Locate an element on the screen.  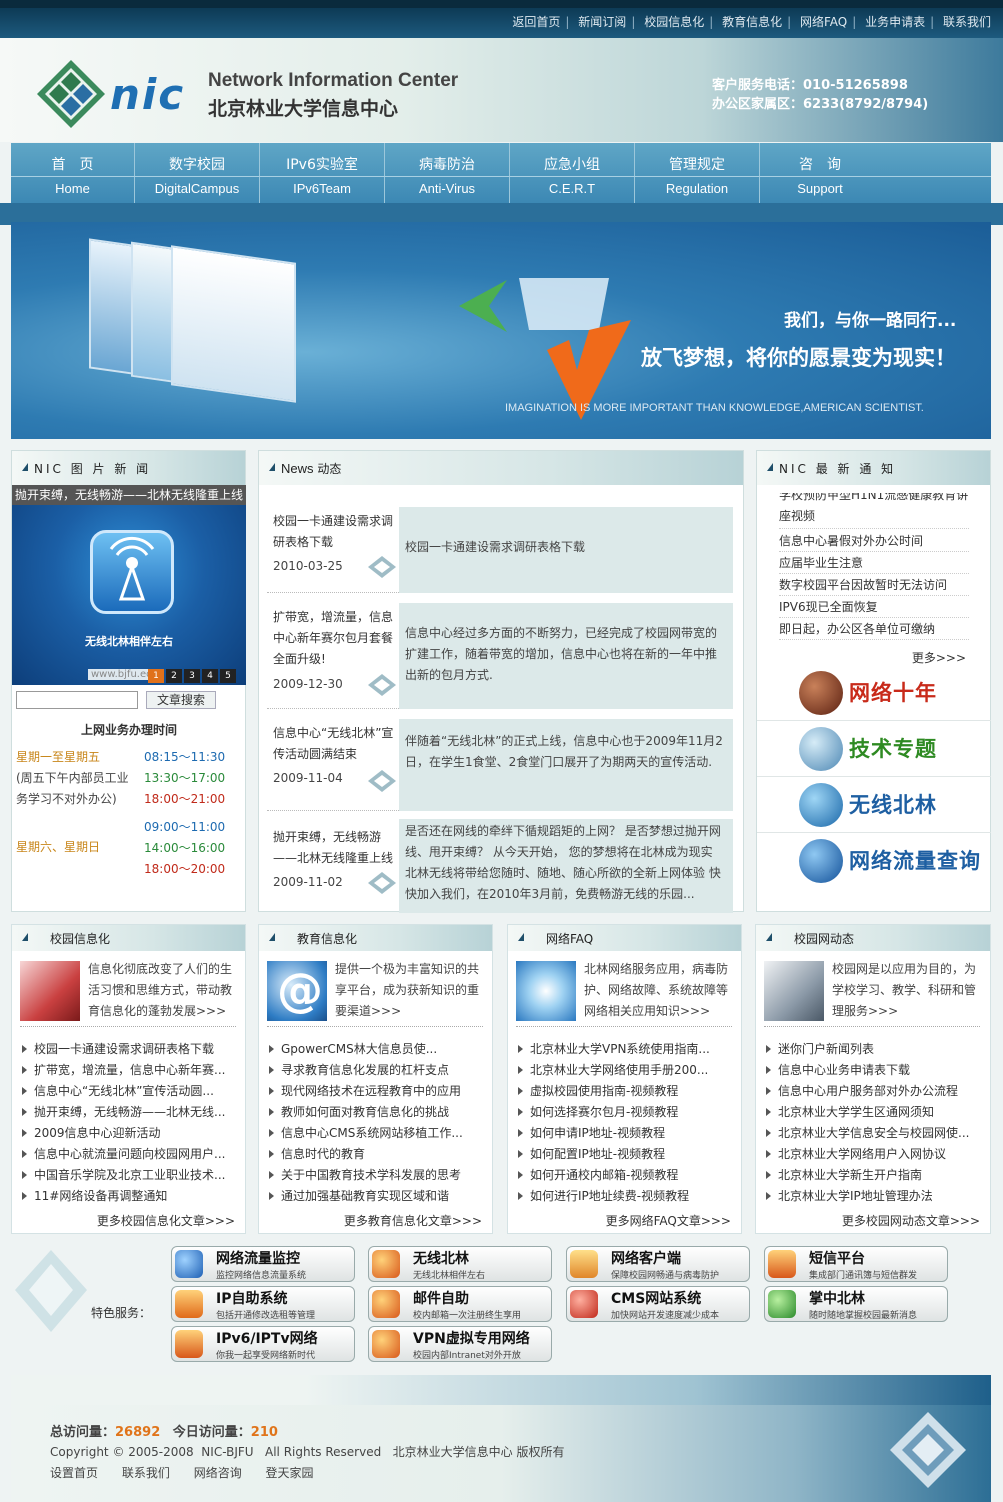
list-item: 北京林业大学学生区通网须知 is located at coordinates (874, 1112).